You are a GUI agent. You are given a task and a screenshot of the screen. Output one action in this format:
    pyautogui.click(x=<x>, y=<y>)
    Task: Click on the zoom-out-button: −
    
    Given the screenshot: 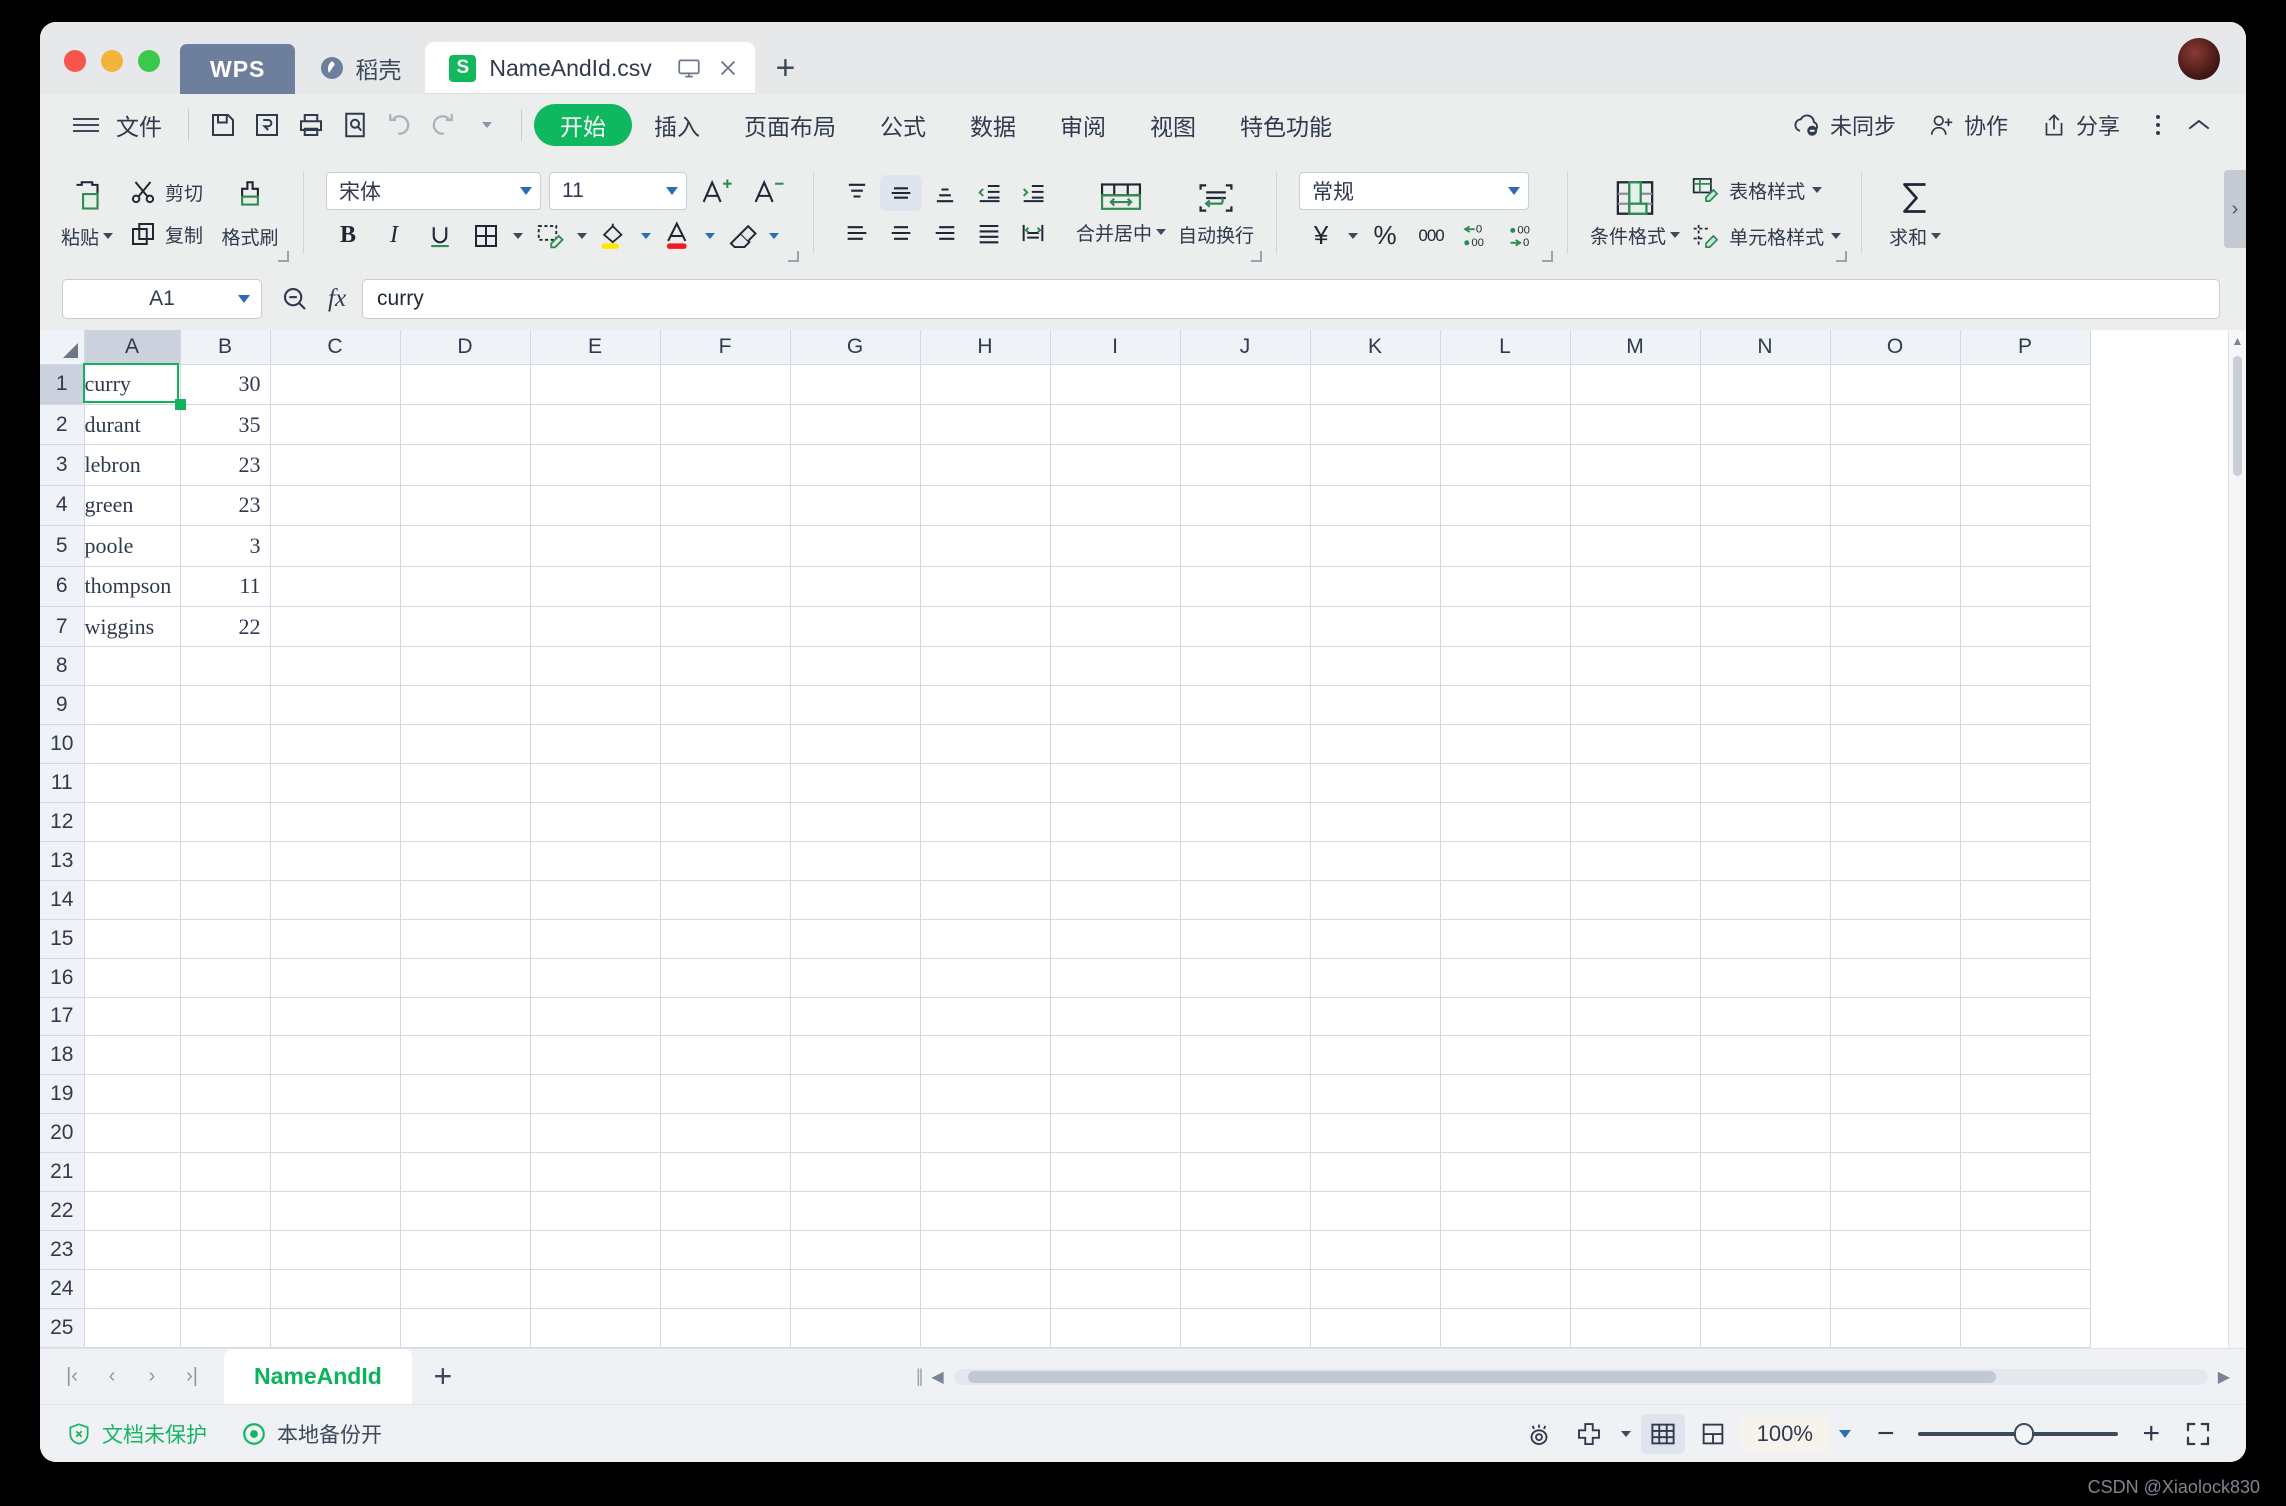 What is the action you would take?
    pyautogui.click(x=1886, y=1434)
    